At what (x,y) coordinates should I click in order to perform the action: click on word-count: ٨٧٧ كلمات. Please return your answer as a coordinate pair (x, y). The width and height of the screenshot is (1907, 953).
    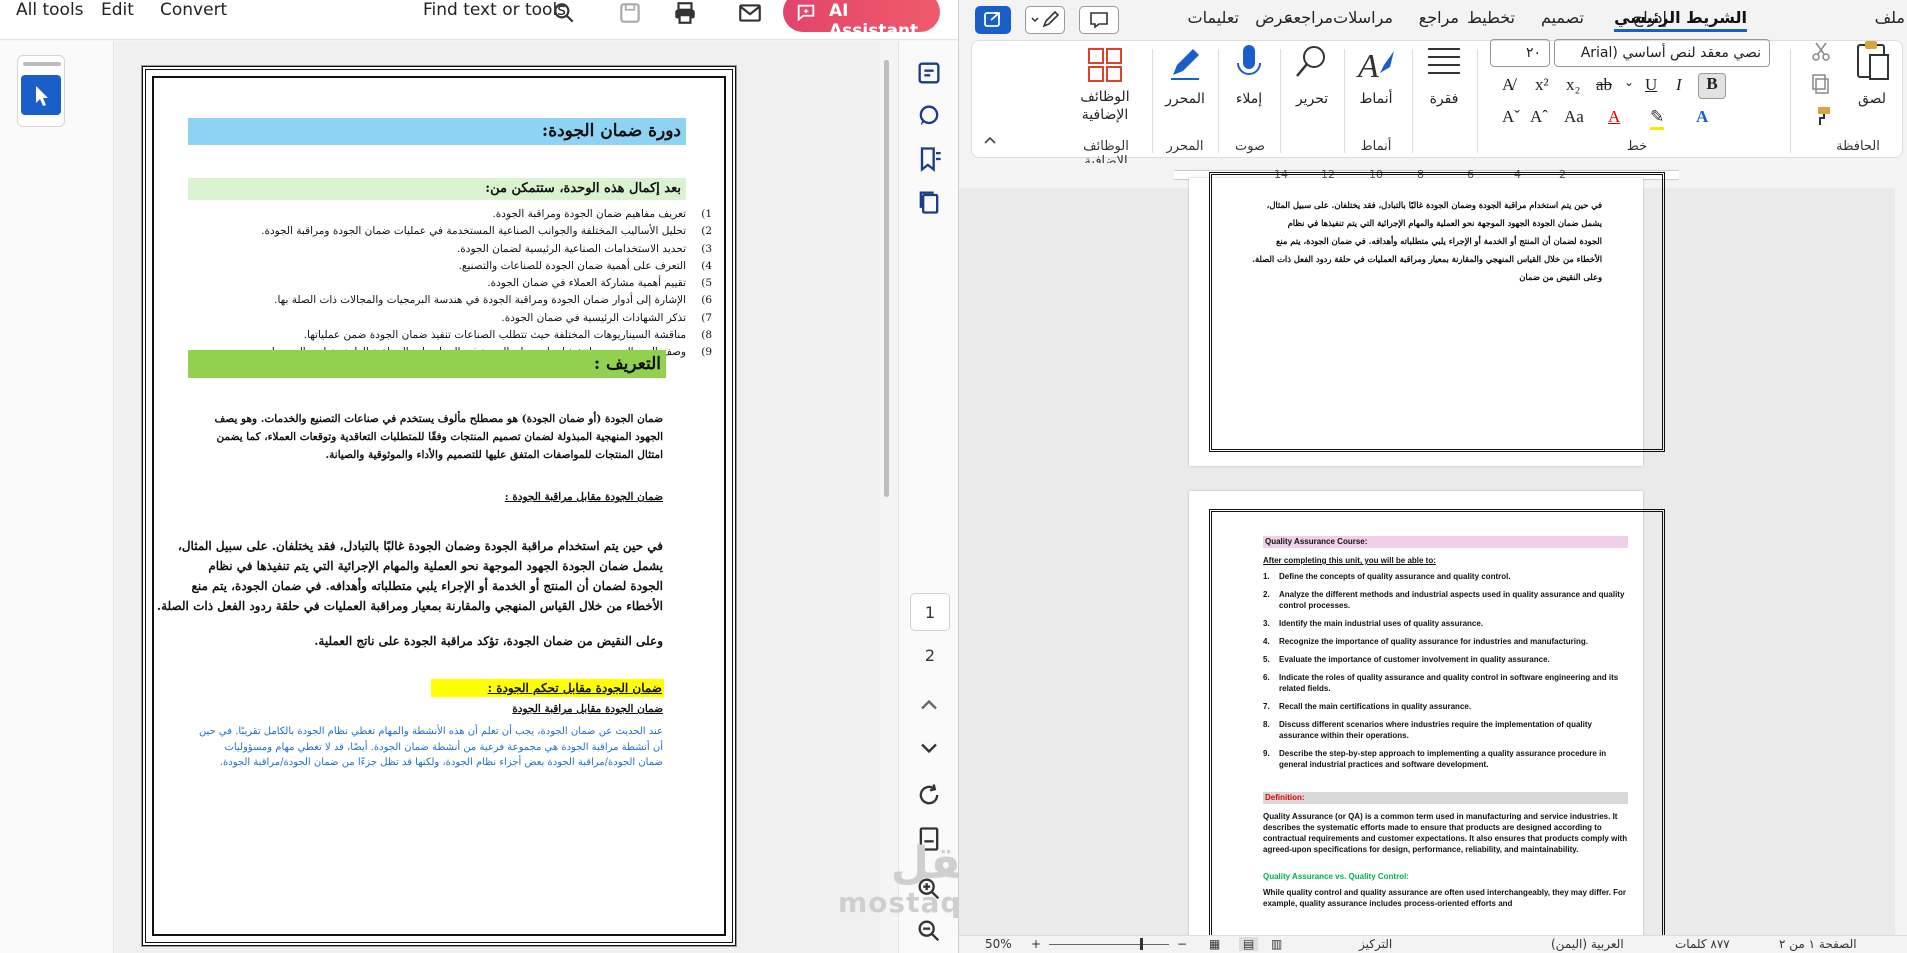
    Looking at the image, I should click on (1702, 944).